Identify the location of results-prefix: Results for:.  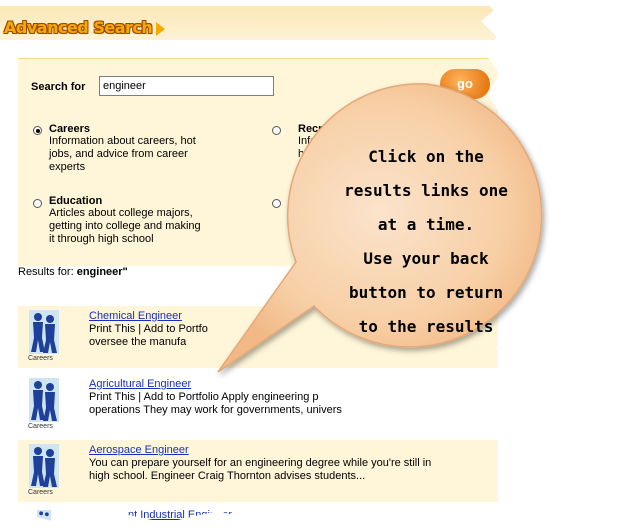
(46, 272).